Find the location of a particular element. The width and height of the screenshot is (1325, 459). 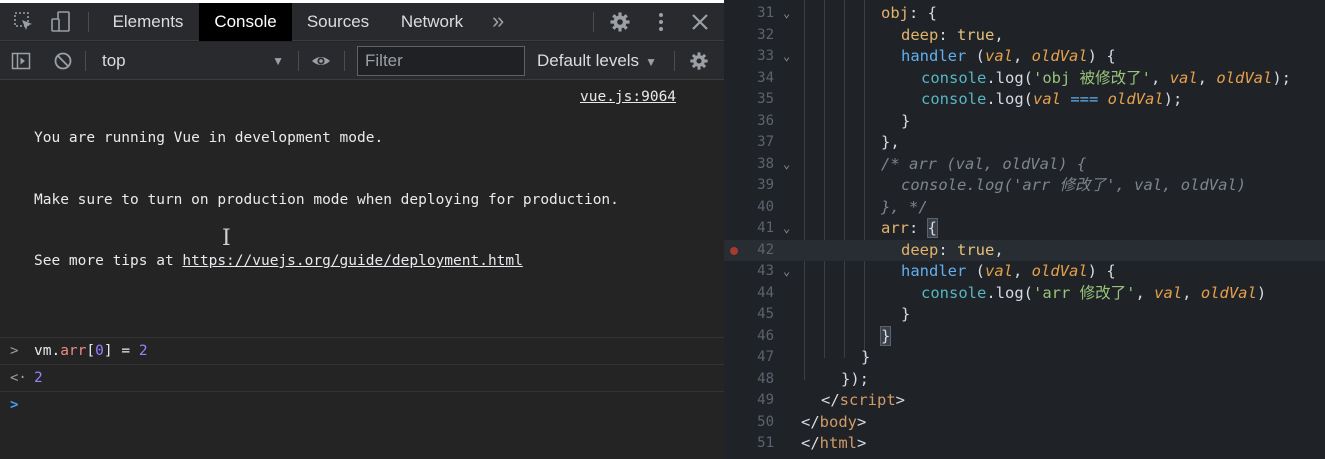

context-selector: top ▼ is located at coordinates (192, 61).